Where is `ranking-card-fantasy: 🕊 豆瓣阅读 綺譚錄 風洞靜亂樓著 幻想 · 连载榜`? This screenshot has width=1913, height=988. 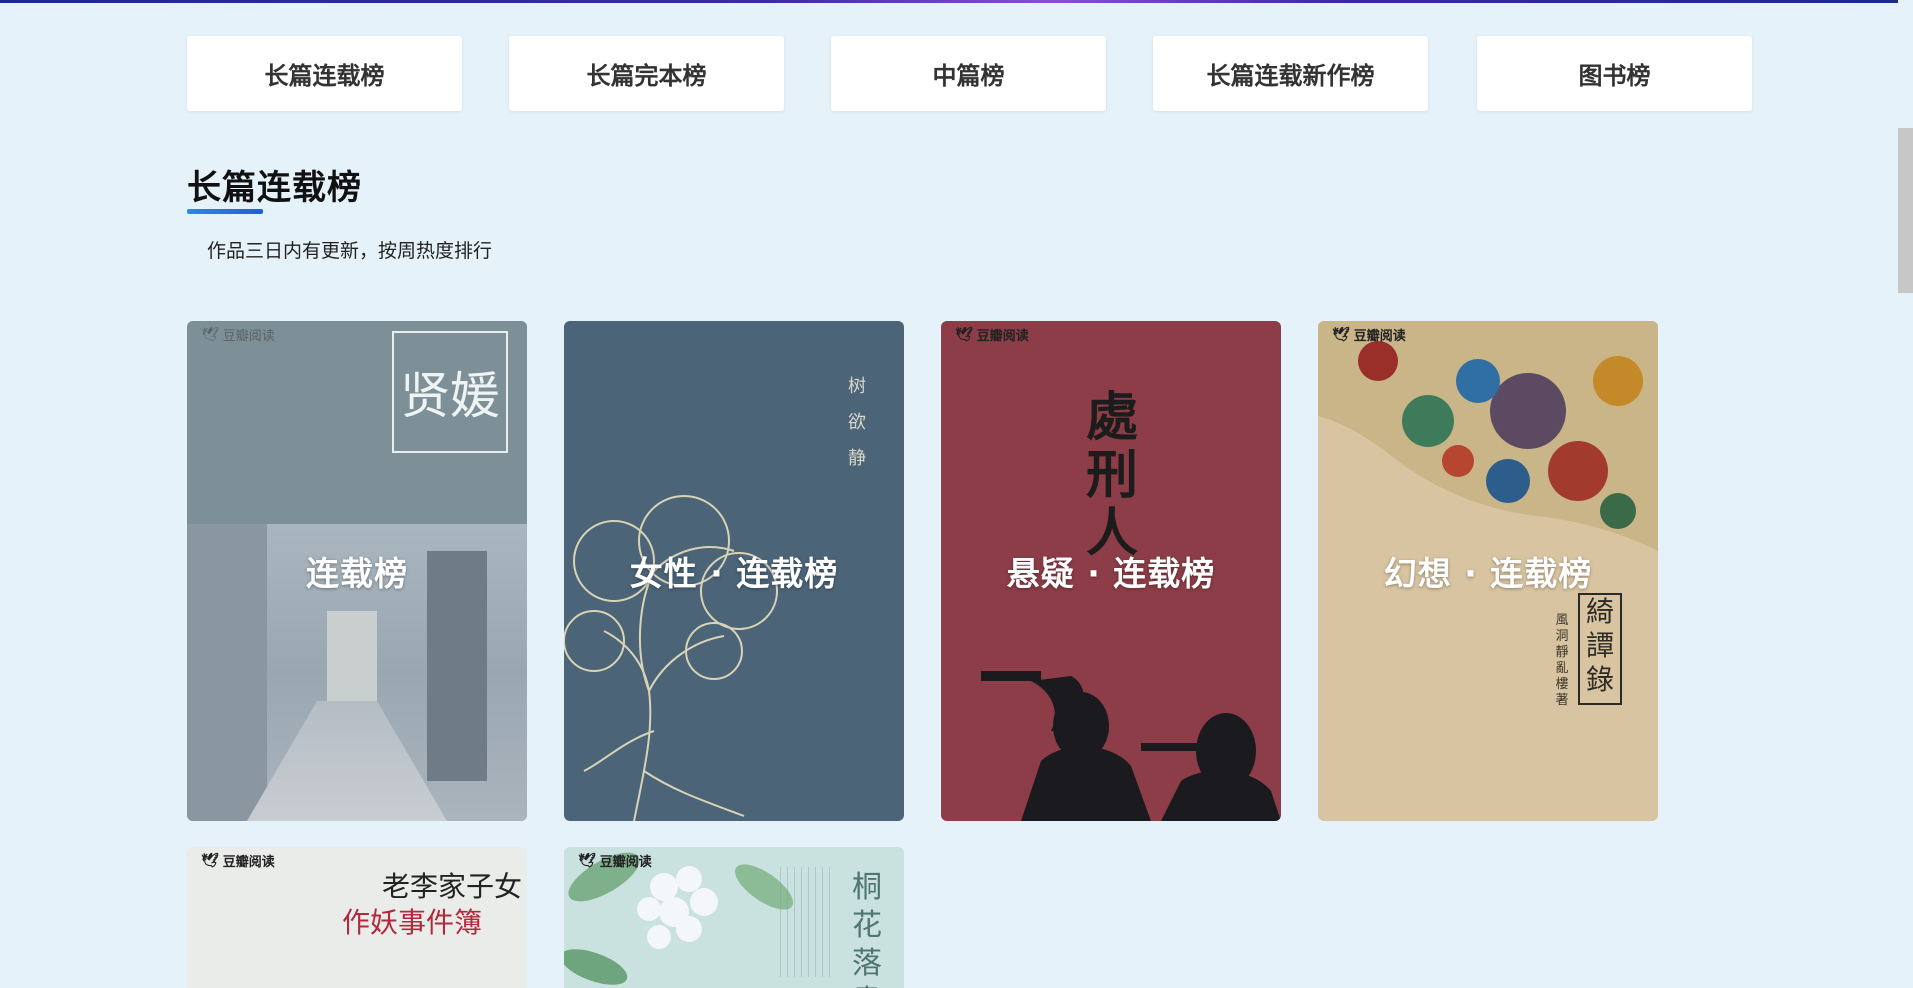
ranking-card-fantasy: 🕊 豆瓣阅读 綺譚錄 風洞靜亂樓著 幻想 · 连载榜 is located at coordinates (1488, 571).